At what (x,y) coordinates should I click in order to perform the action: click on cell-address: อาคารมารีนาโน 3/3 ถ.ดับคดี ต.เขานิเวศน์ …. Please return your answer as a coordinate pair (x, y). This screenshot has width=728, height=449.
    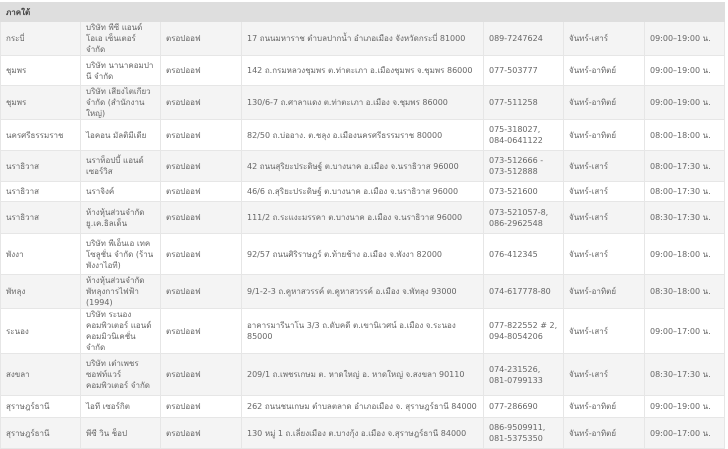
    Looking at the image, I should click on (362, 331).